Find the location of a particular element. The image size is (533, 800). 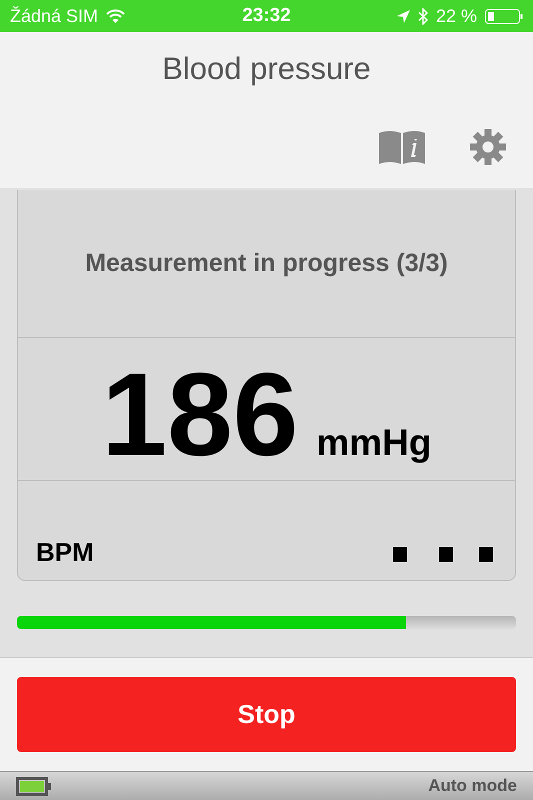

wifi-icon is located at coordinates (116, 16).